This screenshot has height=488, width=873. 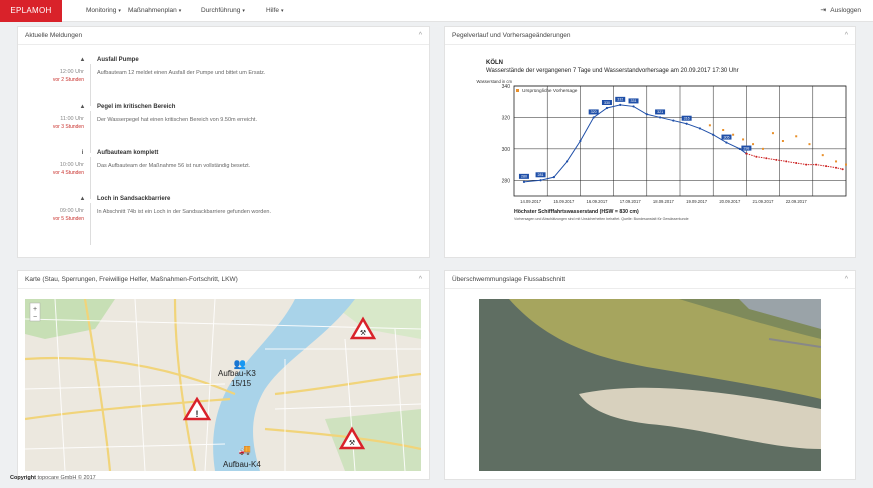 I want to click on chart-panel-title: Pegelverlauf und Vorhersageänderungen, so click(x=511, y=35).